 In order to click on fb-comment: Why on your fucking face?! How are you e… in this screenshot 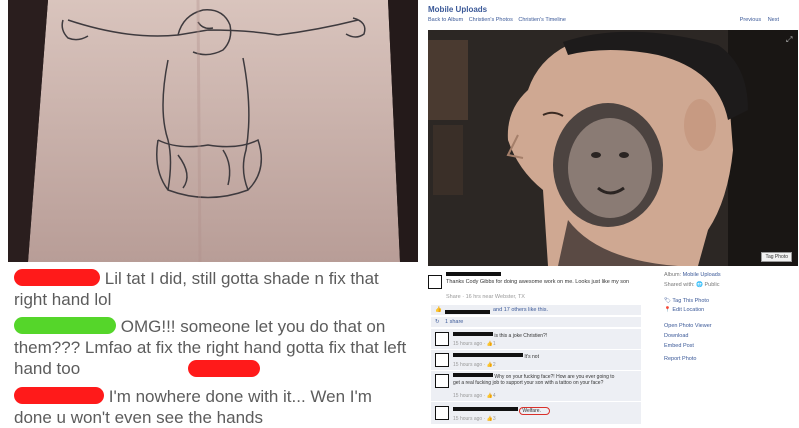, I will do `click(536, 386)`.